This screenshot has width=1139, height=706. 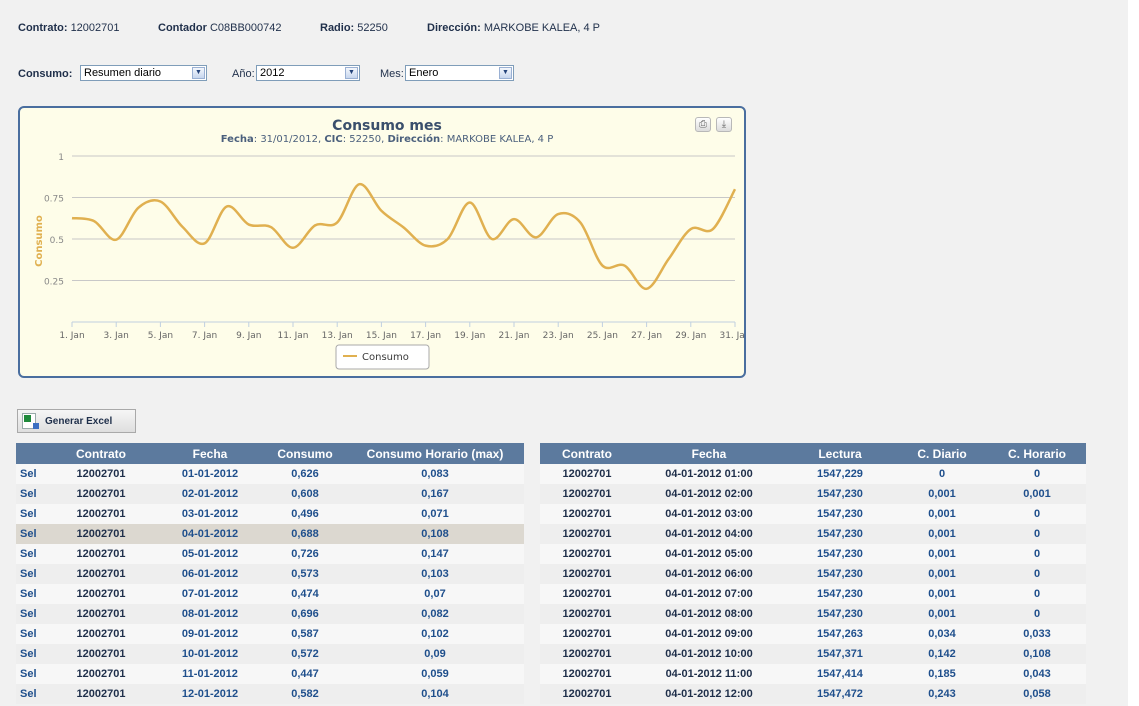 What do you see at coordinates (942, 453) in the screenshot?
I see `column-header: C. Diario` at bounding box center [942, 453].